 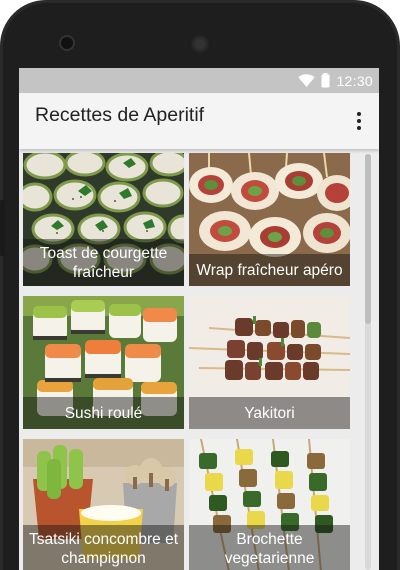 I want to click on recipe-title: Toast de courgette fraîcheur, so click(x=103, y=262).